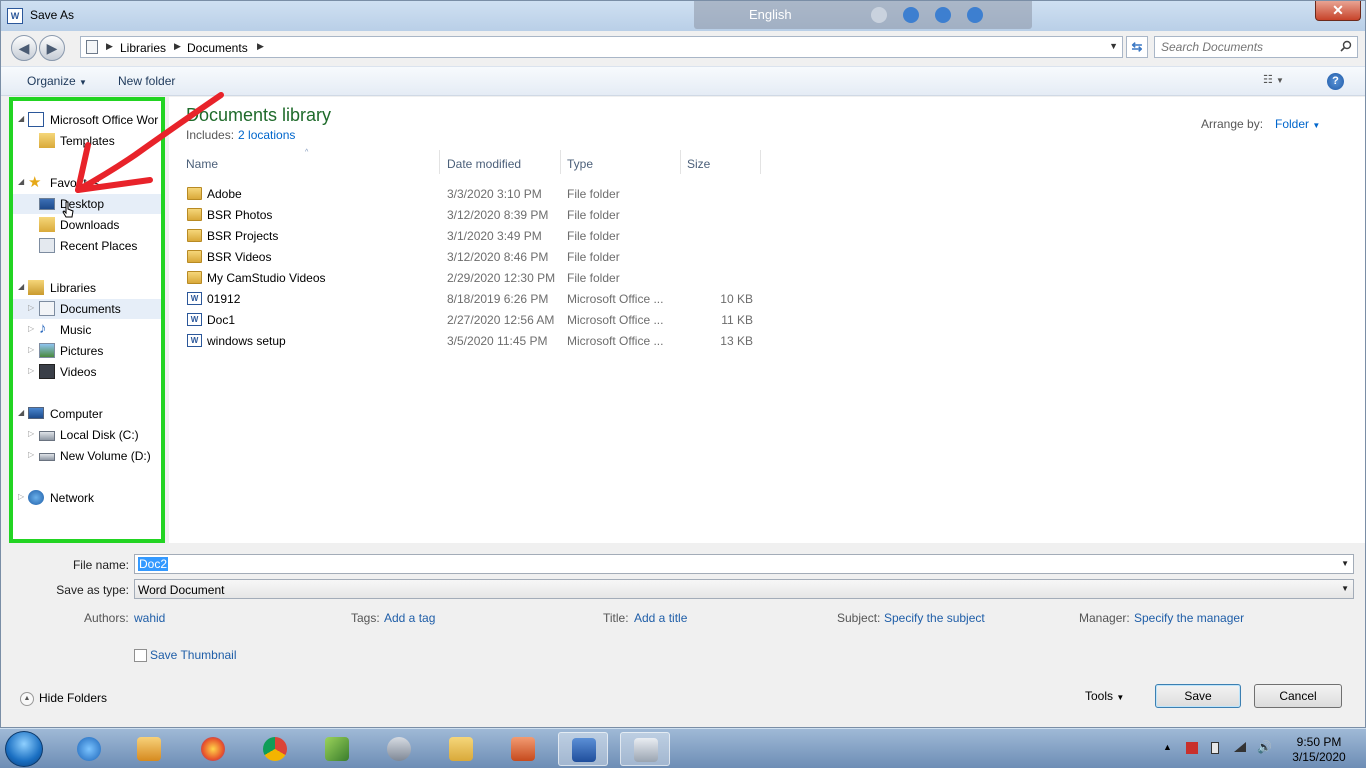  I want to click on breadcrumb-libraries: Libraries, so click(143, 48).